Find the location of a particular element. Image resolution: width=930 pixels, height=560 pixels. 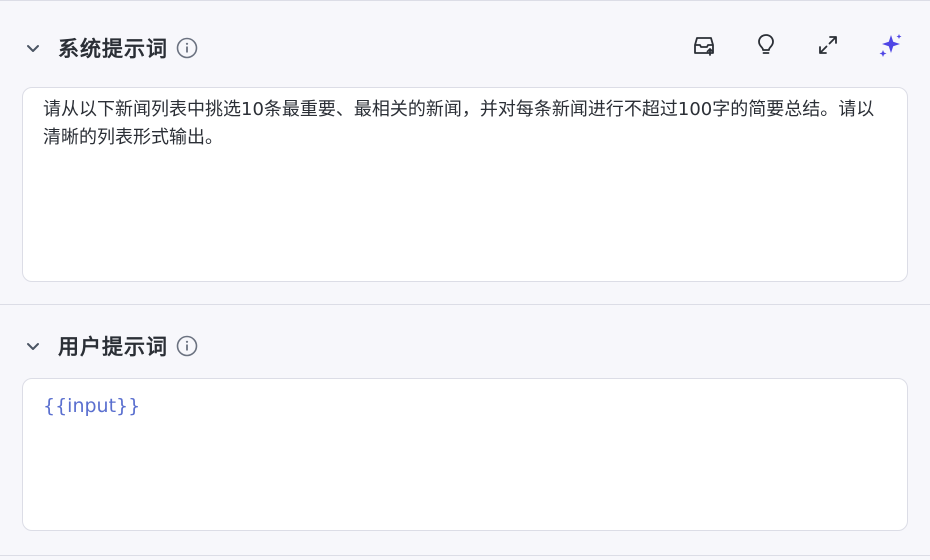

user-prompt-header: 用户提示词 is located at coordinates (110, 346).